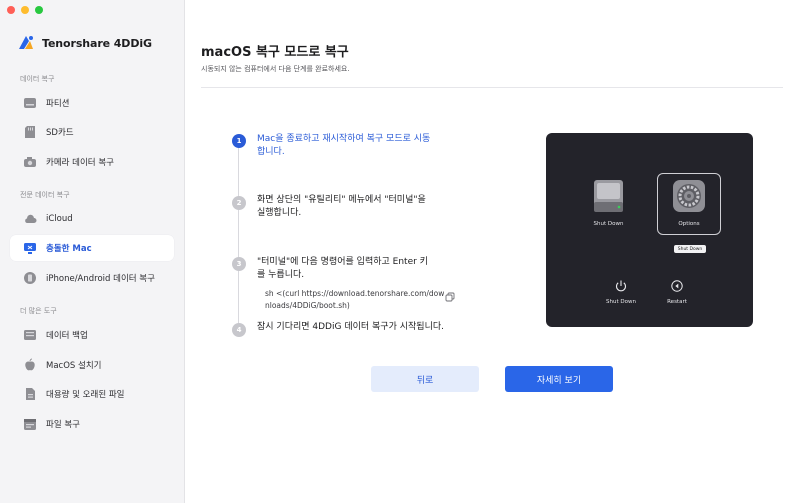  Describe the element at coordinates (239, 330) in the screenshot. I see `step-number-4: 4` at that location.